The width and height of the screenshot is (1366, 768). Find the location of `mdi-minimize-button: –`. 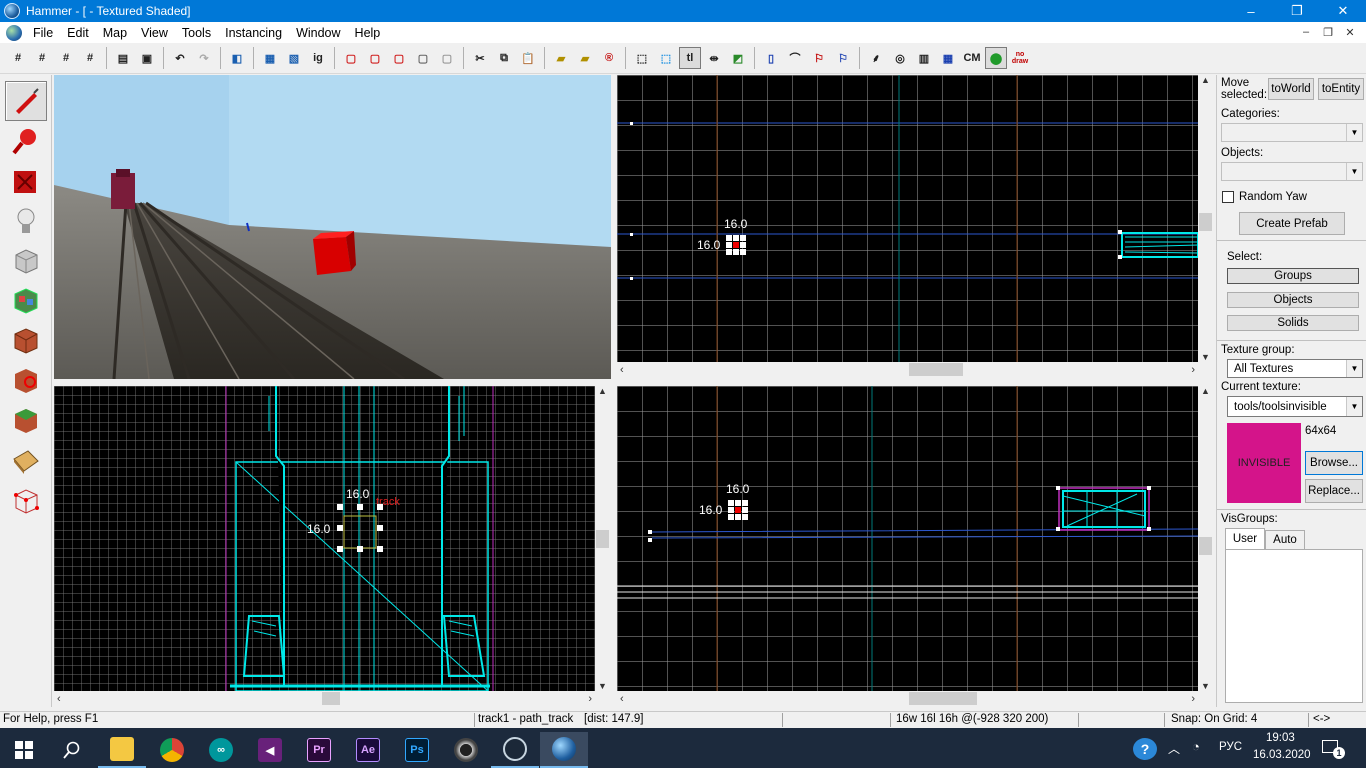

mdi-minimize-button: – is located at coordinates (1306, 32).